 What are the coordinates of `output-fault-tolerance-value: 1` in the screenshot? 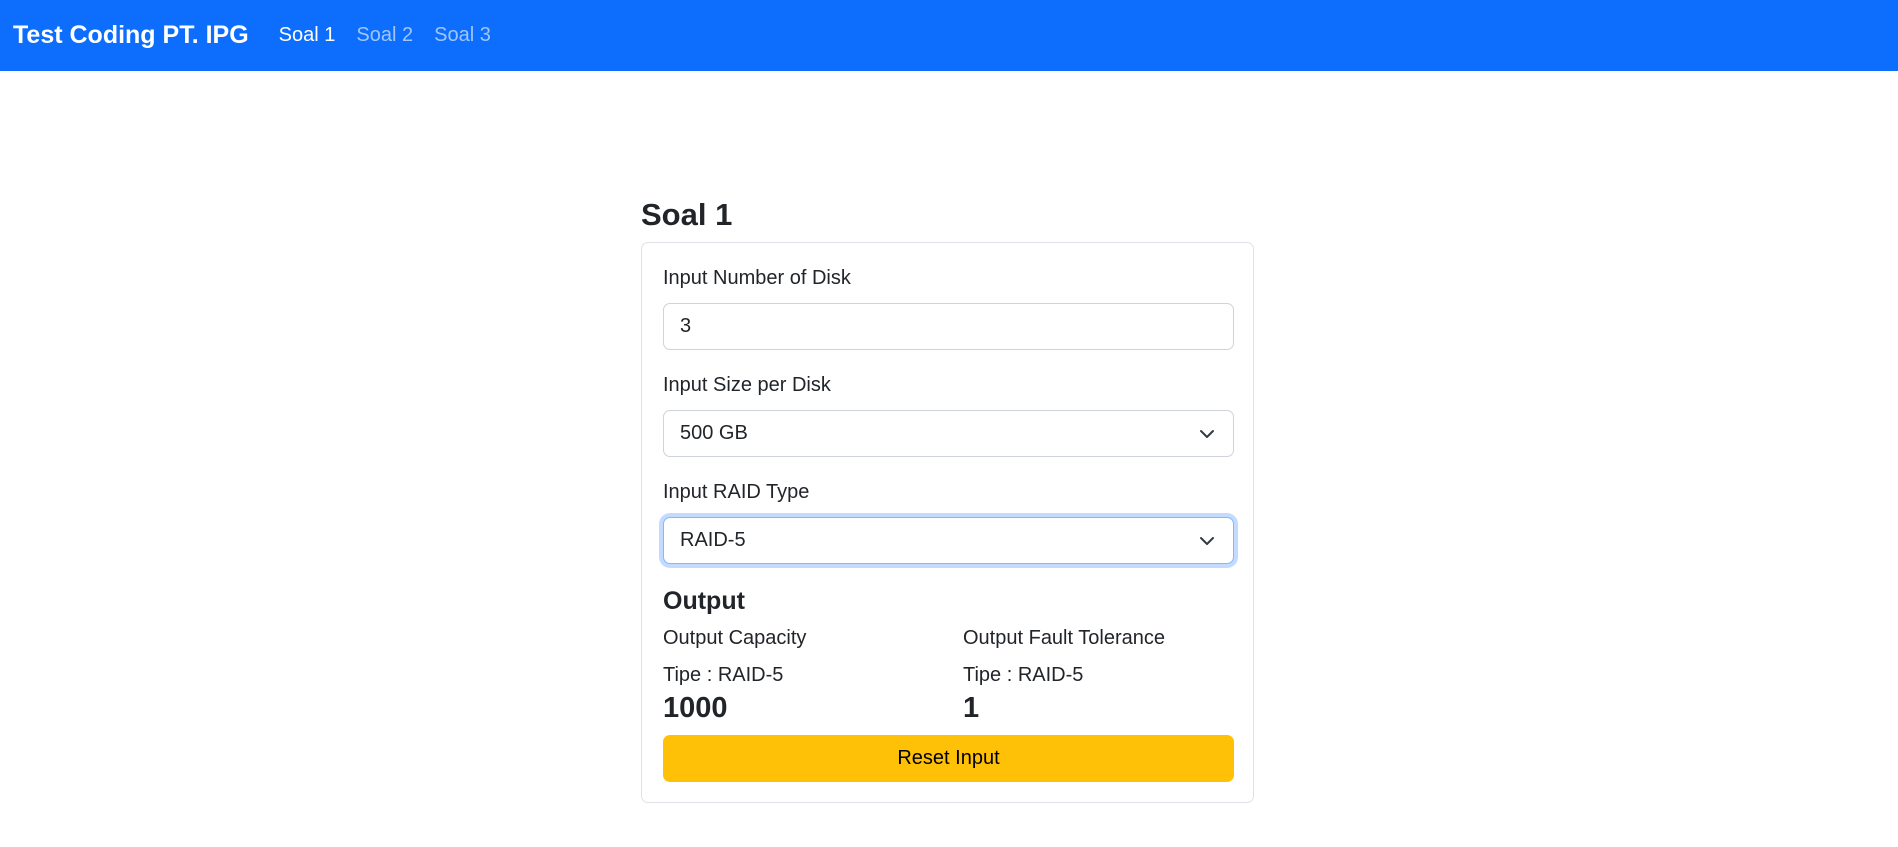 It's located at (971, 708).